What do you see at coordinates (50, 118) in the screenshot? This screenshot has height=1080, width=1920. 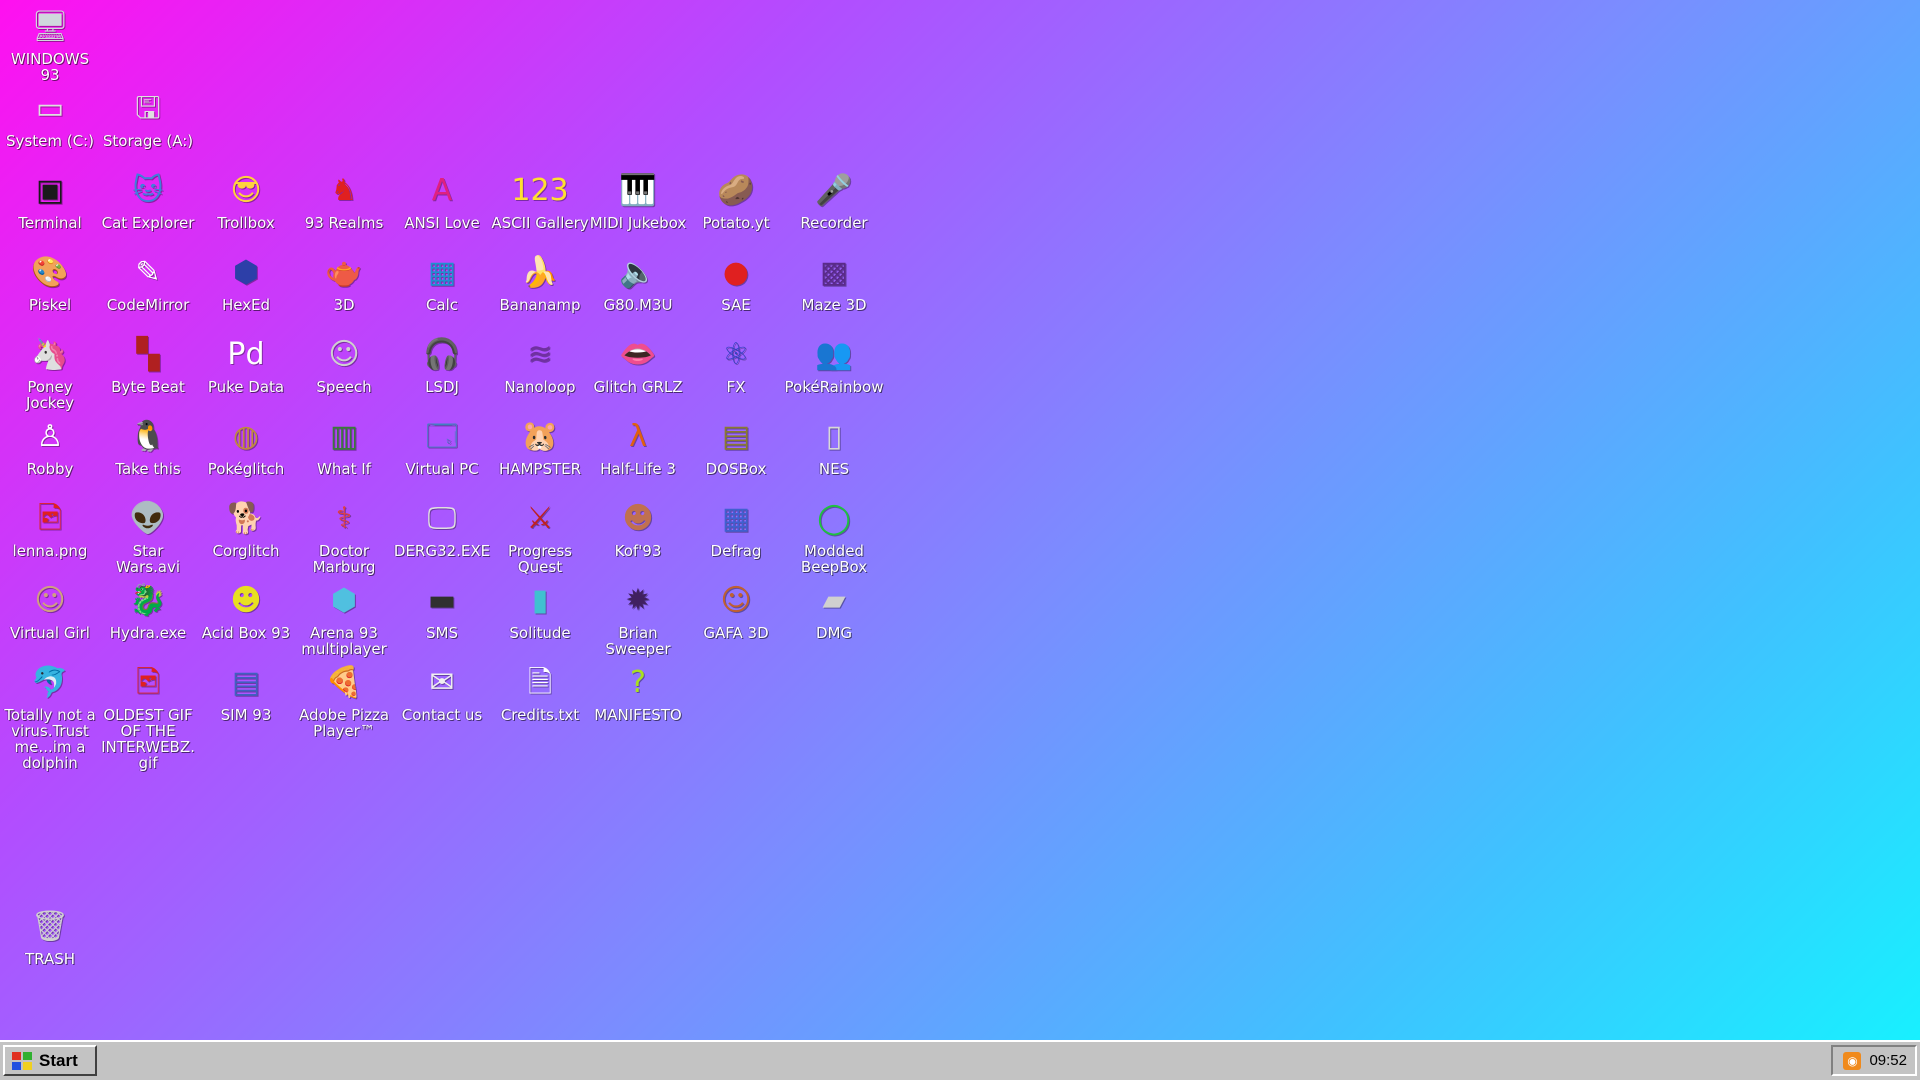 I see `desktop-icon-drive: ▭ System (C:)` at bounding box center [50, 118].